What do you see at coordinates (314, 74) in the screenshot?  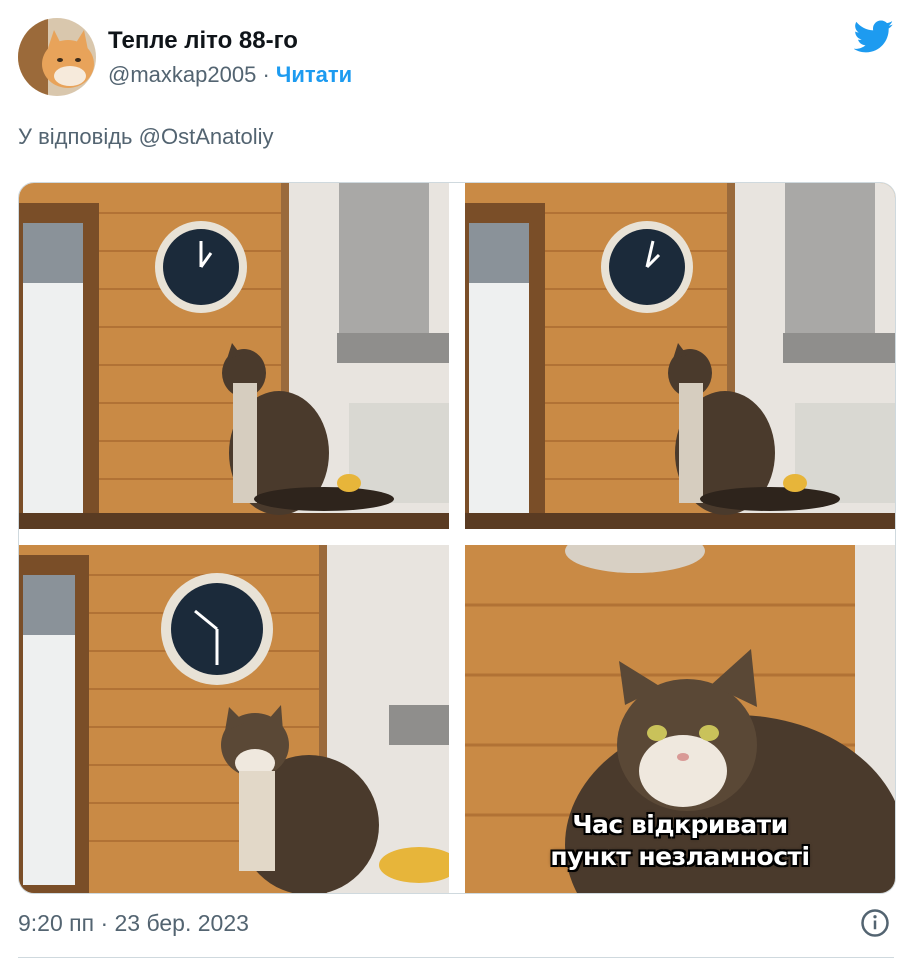 I see `follow-button: Читати` at bounding box center [314, 74].